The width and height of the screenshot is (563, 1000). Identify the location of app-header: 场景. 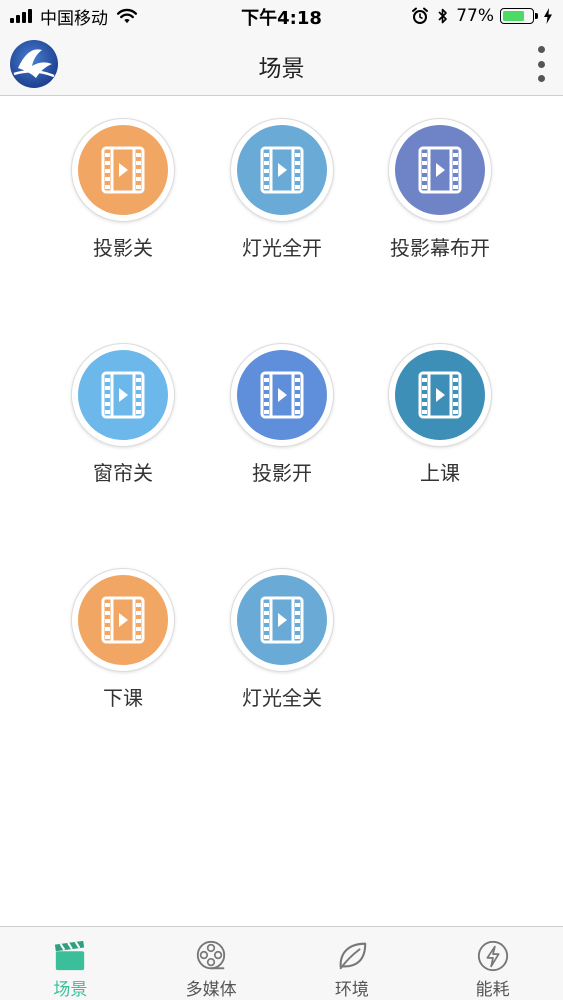
(281, 64).